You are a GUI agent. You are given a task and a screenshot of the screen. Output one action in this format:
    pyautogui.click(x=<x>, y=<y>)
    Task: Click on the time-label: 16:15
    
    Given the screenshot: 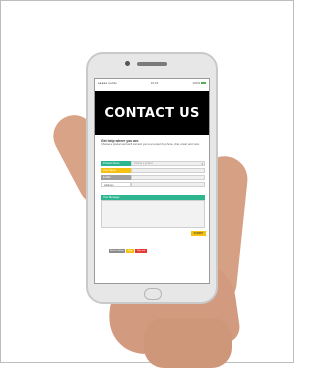 What is the action you would take?
    pyautogui.click(x=154, y=83)
    